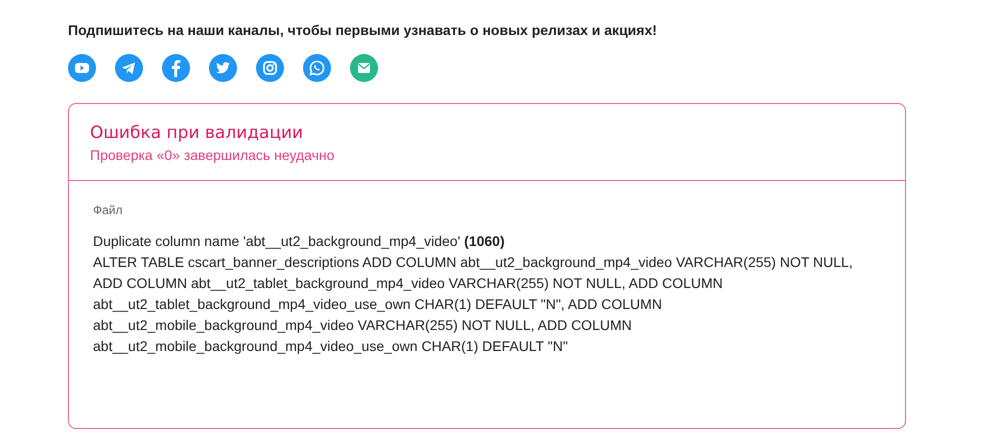 The image size is (1000, 445). I want to click on subscribe-heading: Подпишитесь на наши каналы, чтобы первыми узнавать о новых релизах и акциях!, so click(363, 30).